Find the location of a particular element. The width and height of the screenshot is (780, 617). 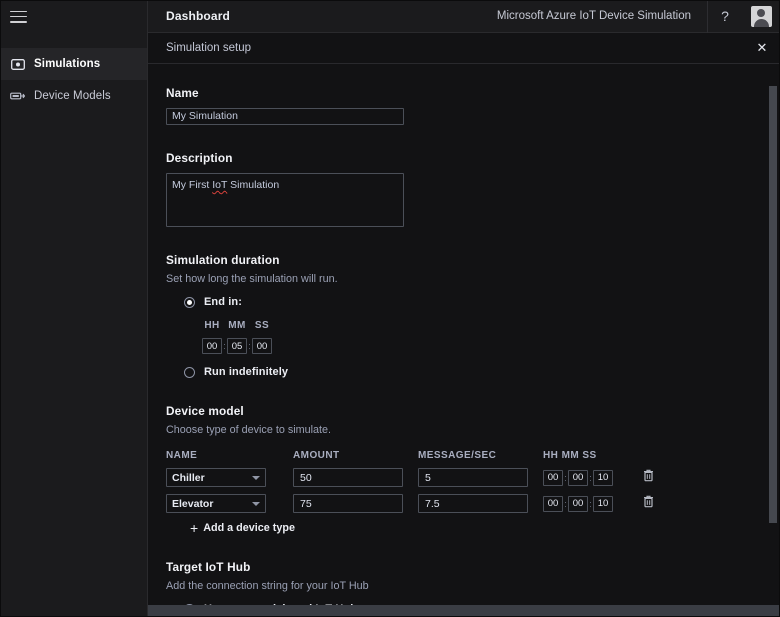

account-button is located at coordinates (761, 16).